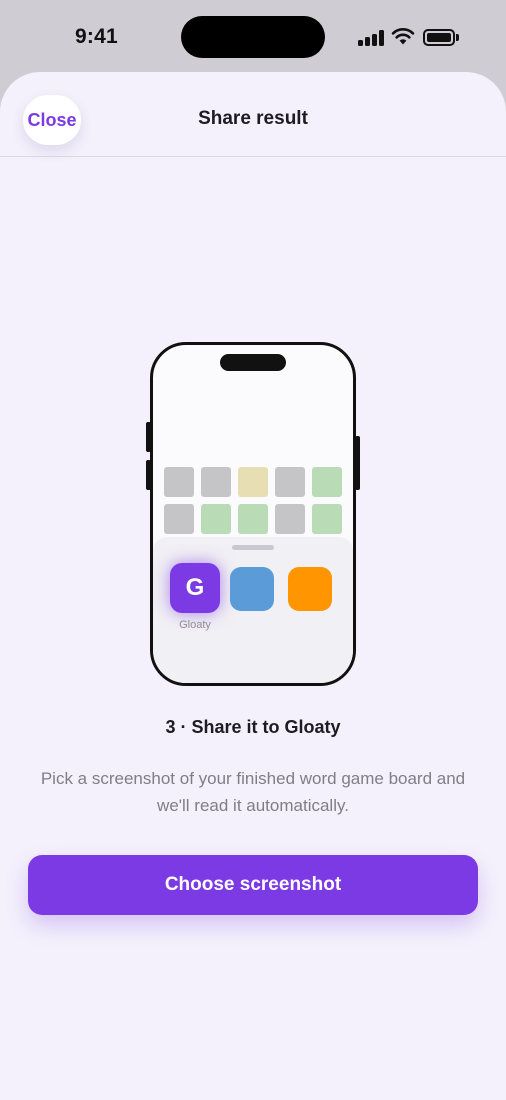 This screenshot has width=506, height=1100. What do you see at coordinates (253, 362) in the screenshot?
I see `phone-dynamic-island` at bounding box center [253, 362].